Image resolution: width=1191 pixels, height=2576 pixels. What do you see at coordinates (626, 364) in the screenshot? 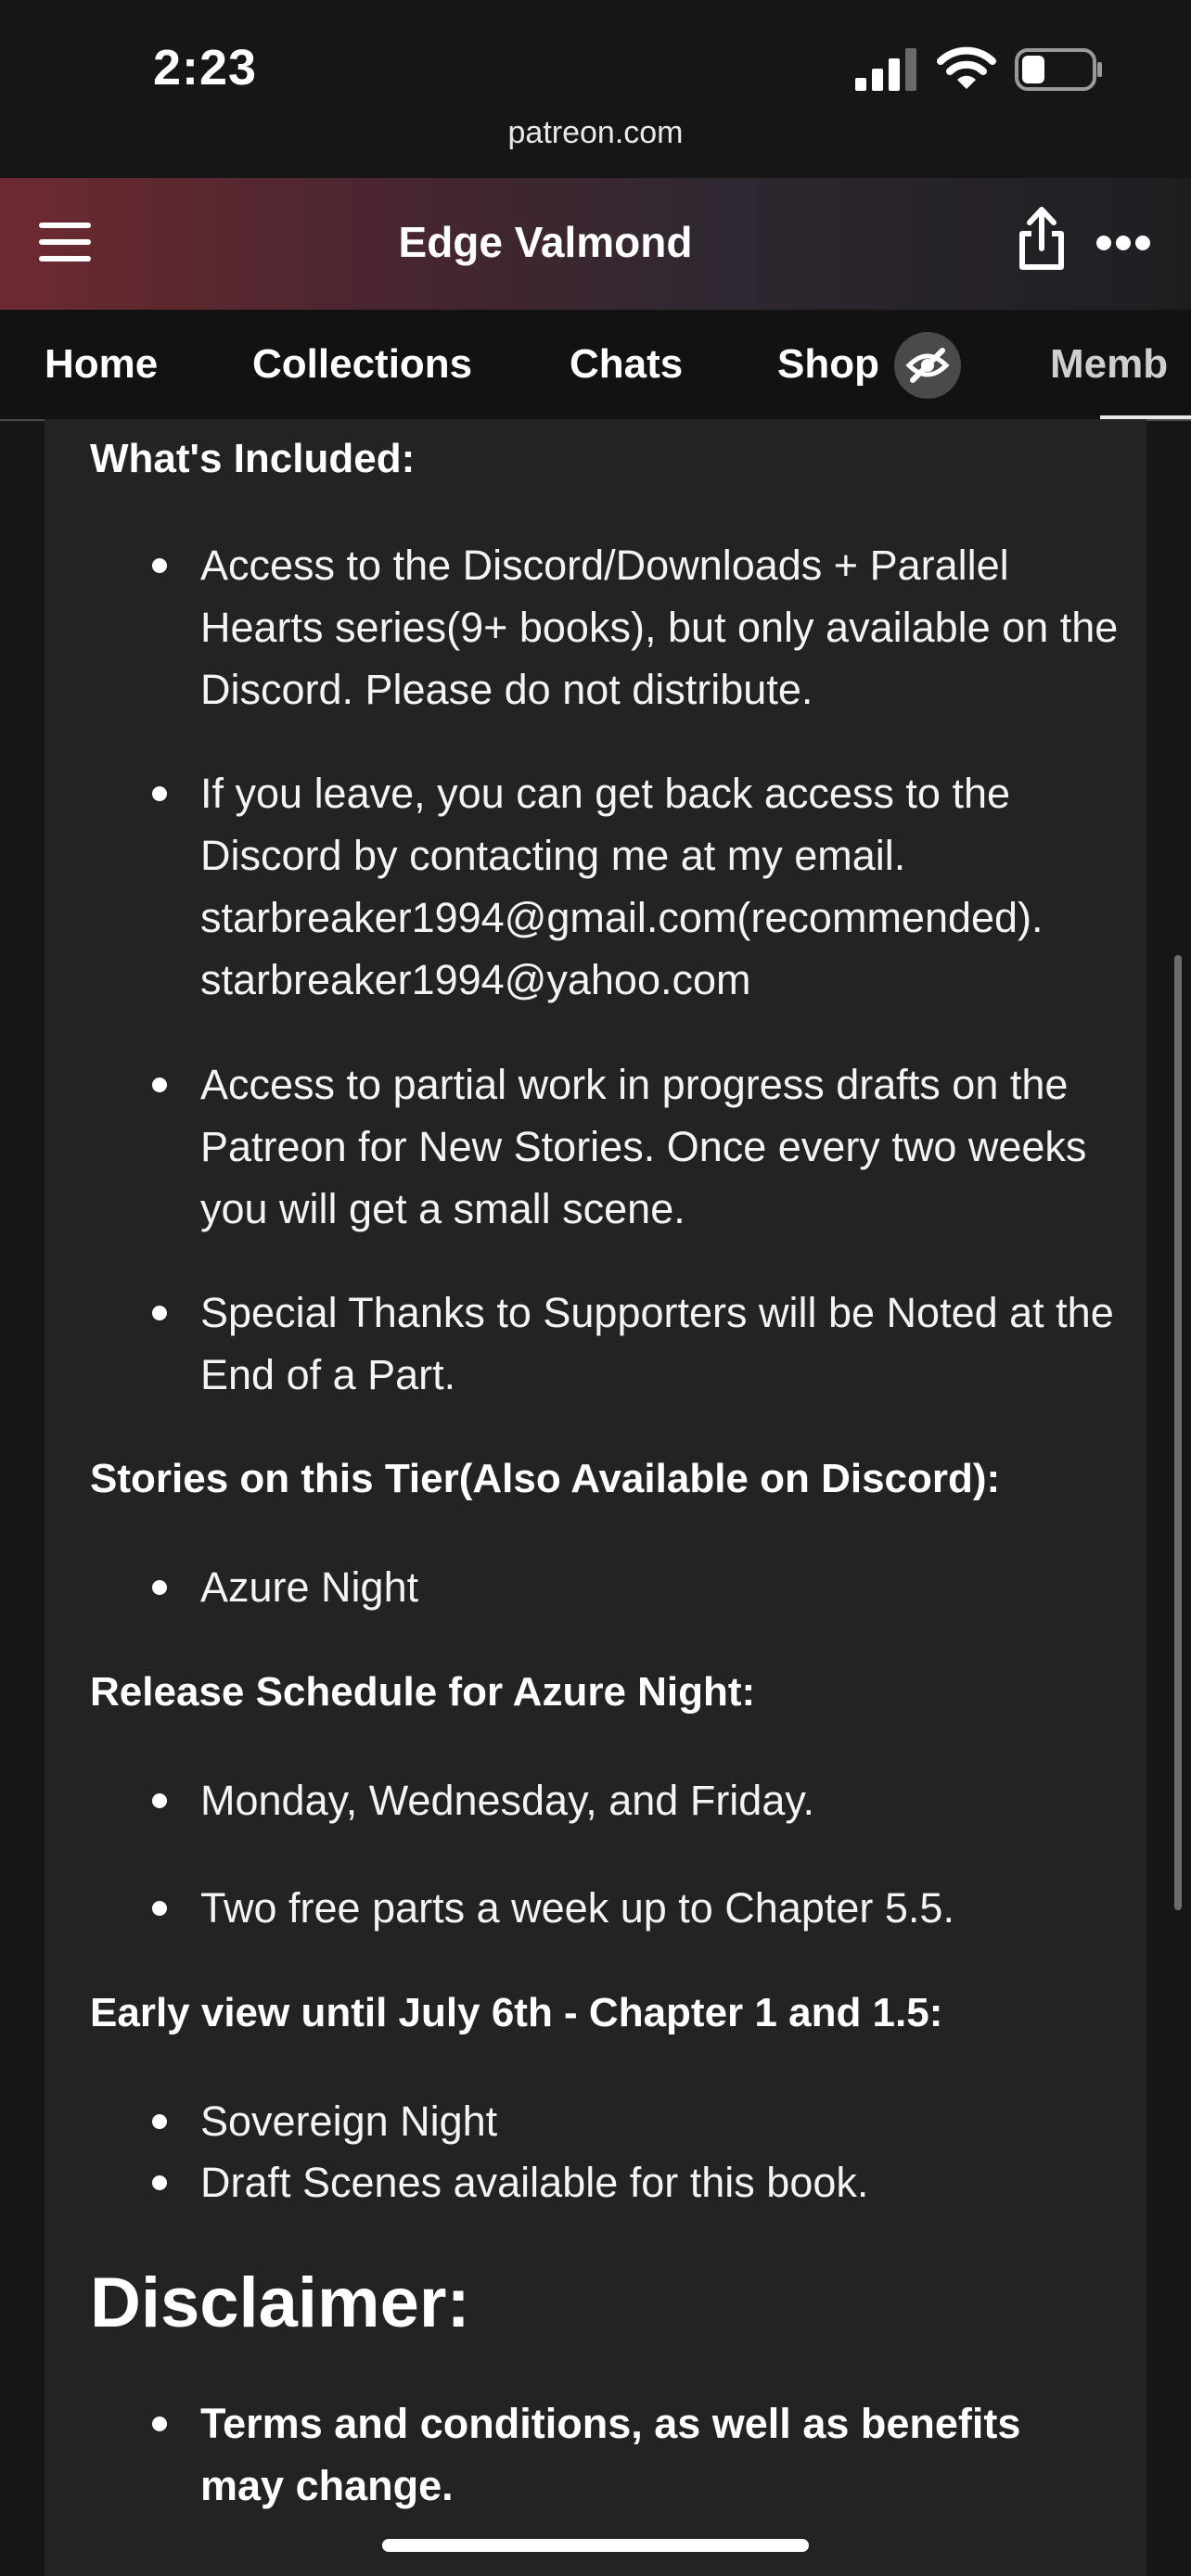
I see `tab-chats: Chats` at bounding box center [626, 364].